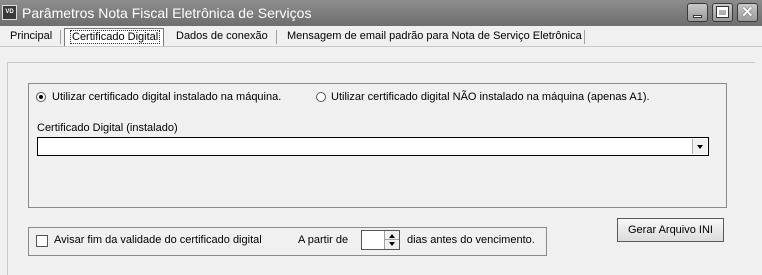 The image size is (762, 275). Describe the element at coordinates (670, 230) in the screenshot. I see `generate-ini-button: Gerar Arquivo INI` at that location.